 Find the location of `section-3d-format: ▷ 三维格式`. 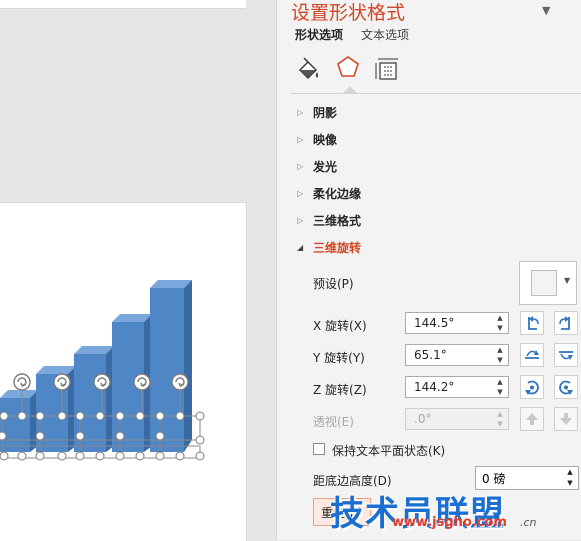

section-3d-format: ▷ 三维格式 is located at coordinates (329, 220).